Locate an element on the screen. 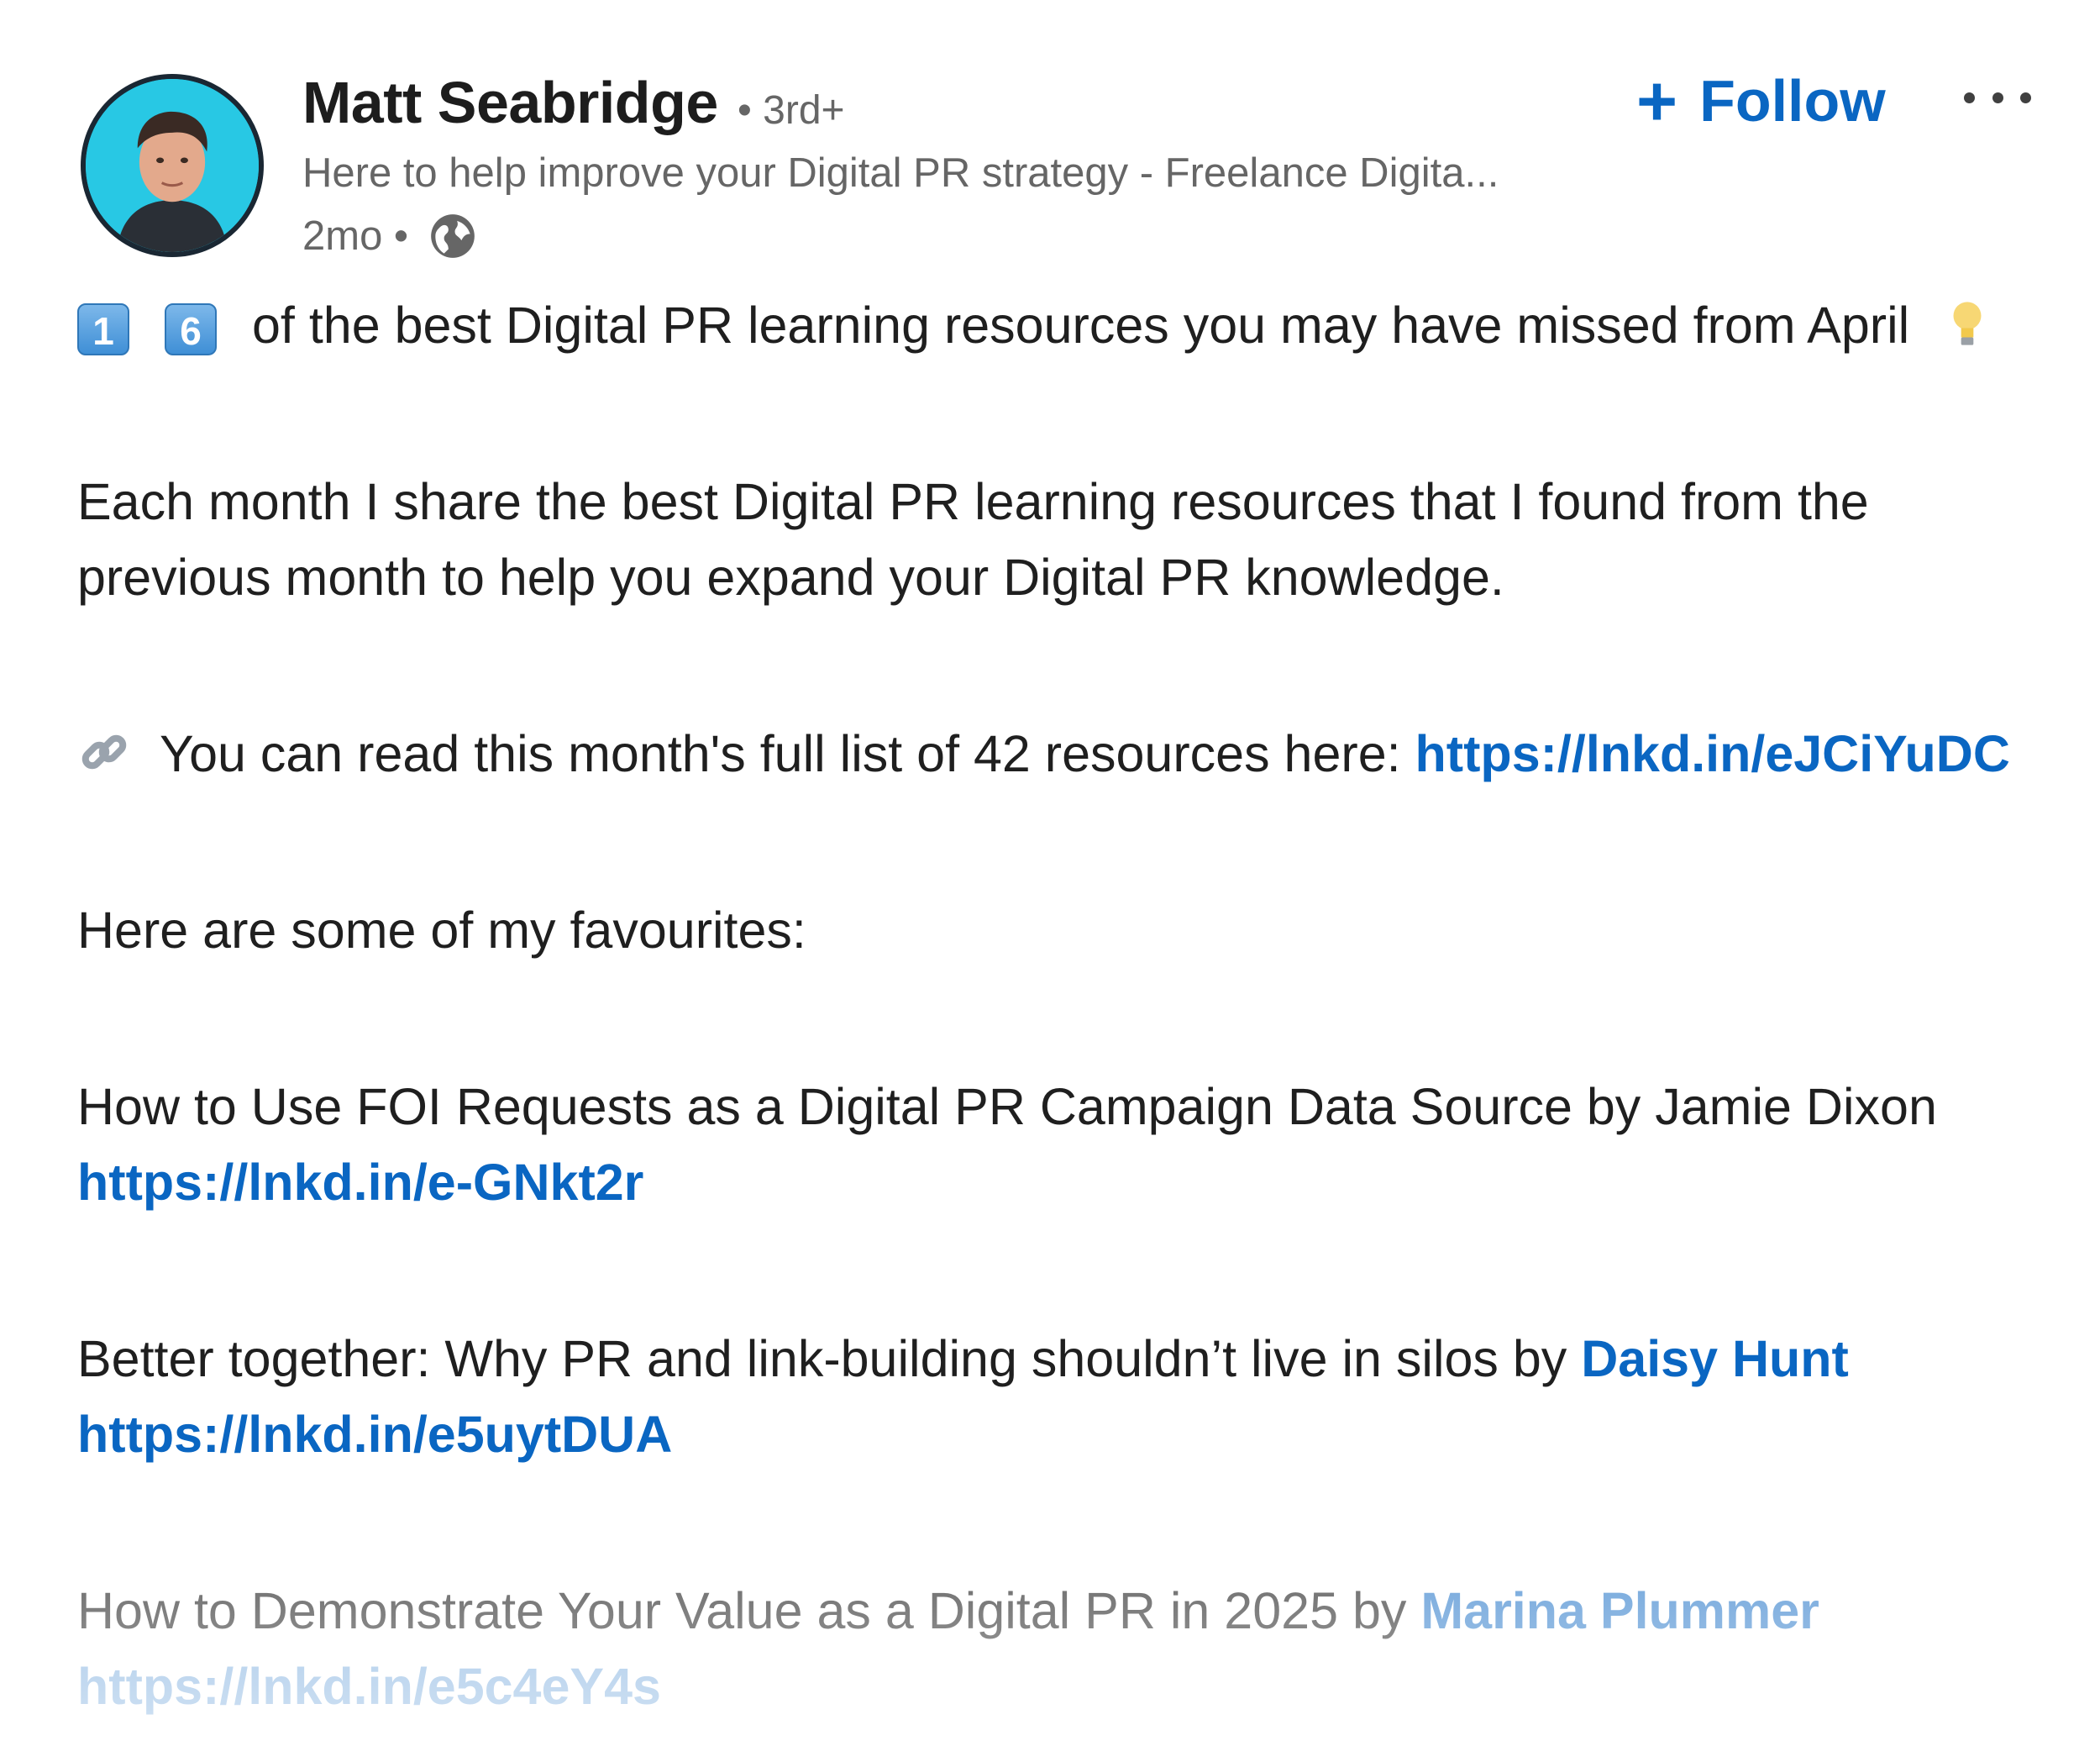 This screenshot has width=2100, height=1746. item-3-mention: Marina Plummer is located at coordinates (1619, 1610).